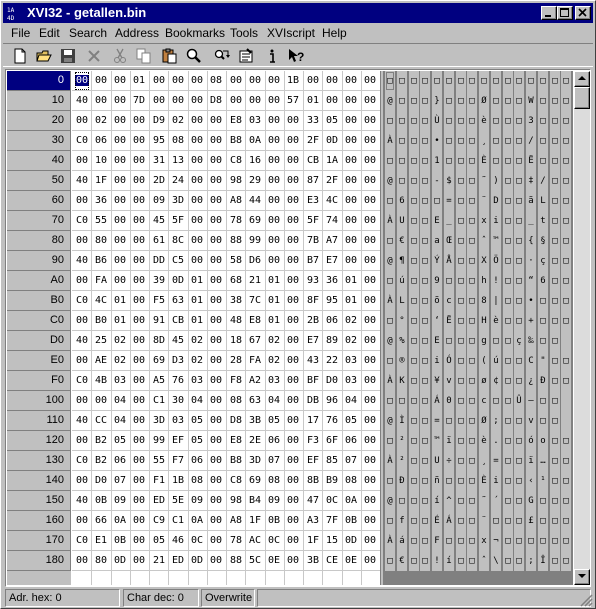 The height and width of the screenshot is (609, 596). What do you see at coordinates (402, 281) in the screenshot?
I see `char-cell: ú` at bounding box center [402, 281].